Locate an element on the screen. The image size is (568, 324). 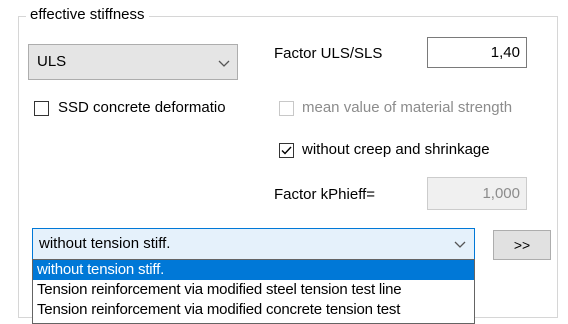
ssd-concrete-checkbox is located at coordinates (41, 108).